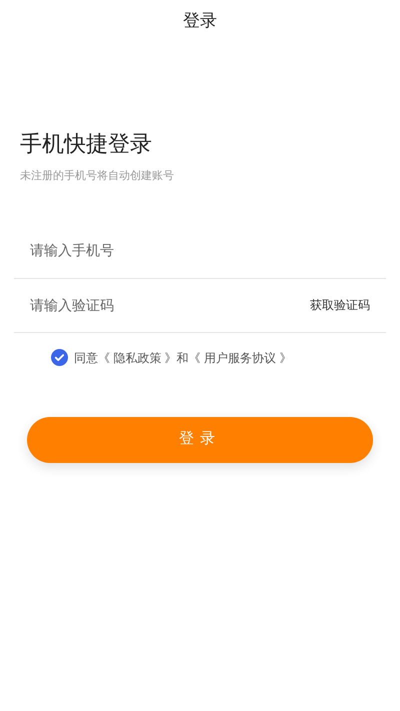 This screenshot has height=711, width=400. I want to click on user-agreement-link: 《 用户服务协议 》, so click(240, 357).